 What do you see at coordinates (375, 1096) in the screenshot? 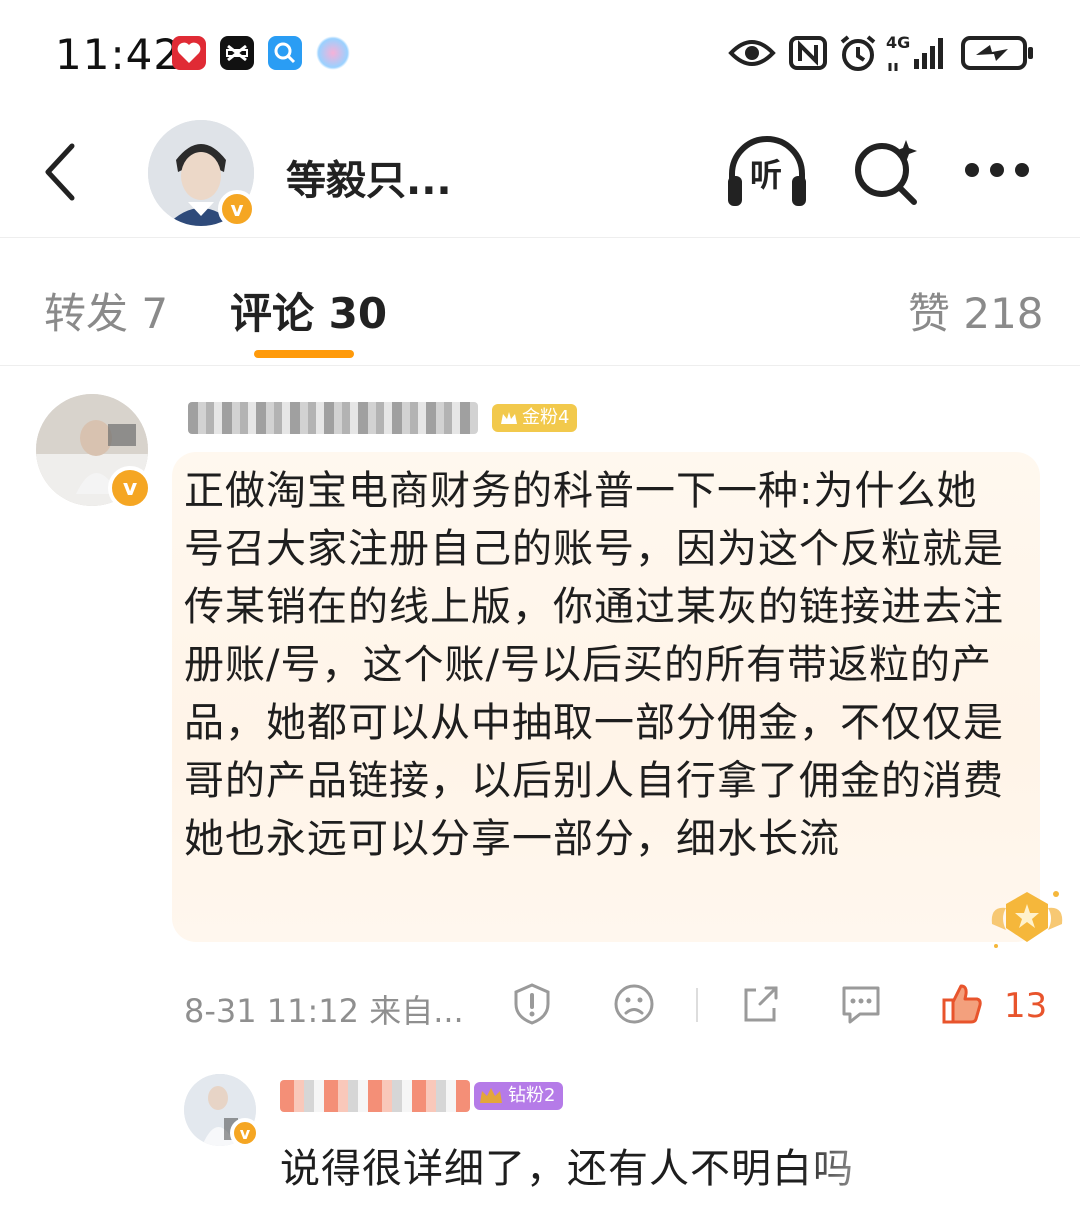
I see `reply-name-redacted` at bounding box center [375, 1096].